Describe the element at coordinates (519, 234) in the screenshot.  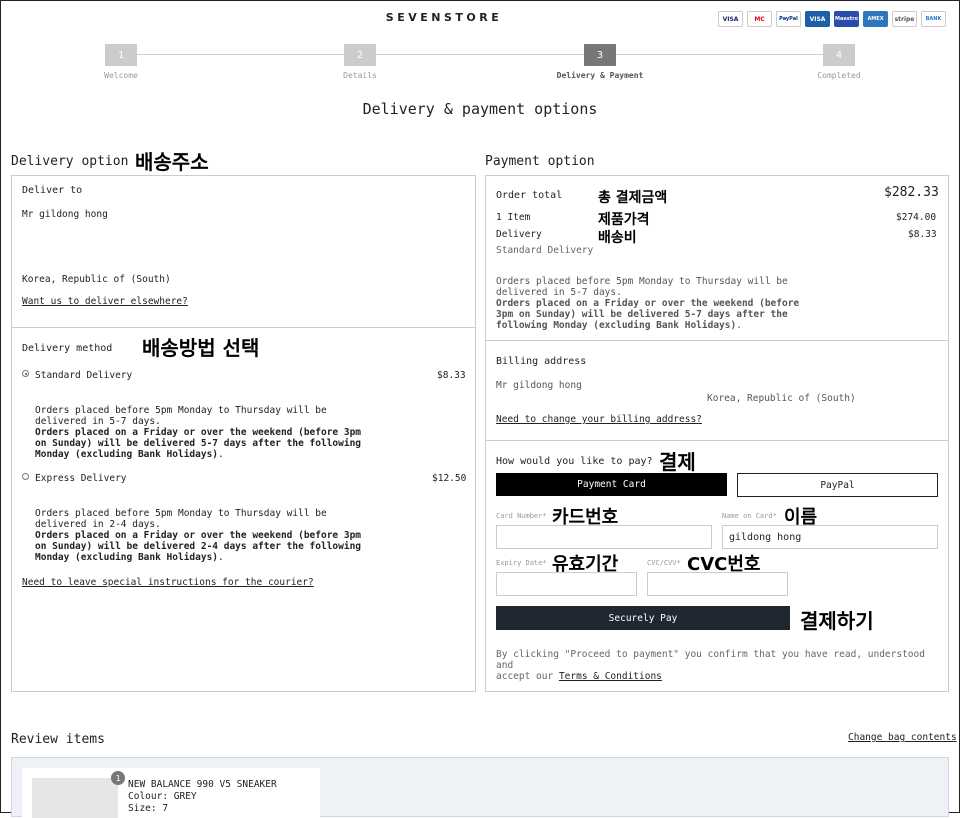
I see `delivery-cost-label: Delivery` at that location.